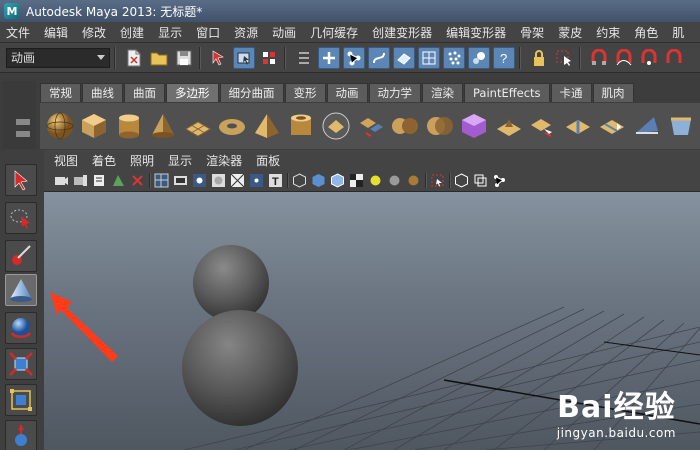  What do you see at coordinates (21, 256) in the screenshot?
I see `paint-select-tool` at bounding box center [21, 256].